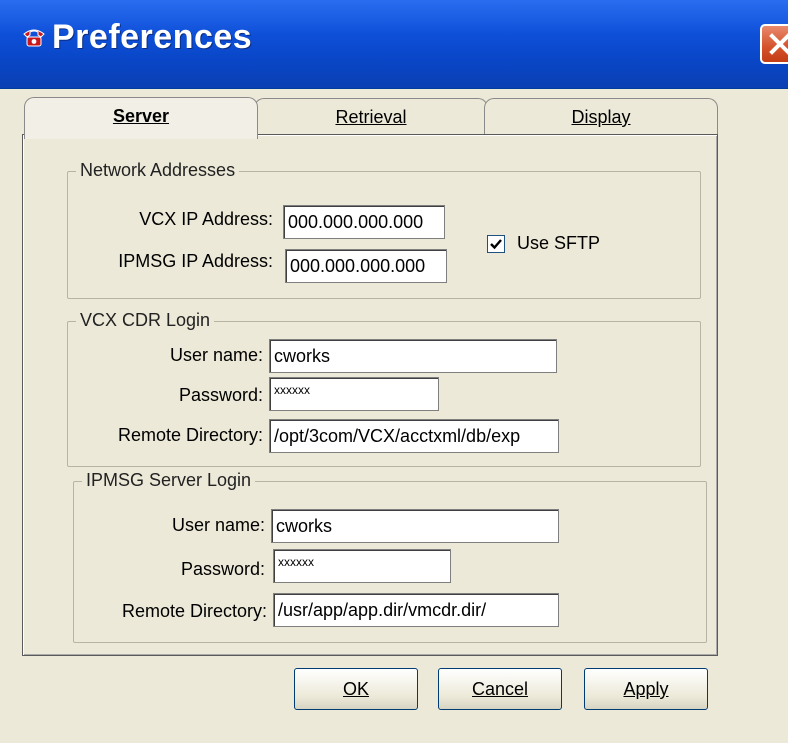 This screenshot has width=788, height=743. Describe the element at coordinates (364, 222) in the screenshot. I see `vcx-ip-field: 000.000.000.000` at that location.